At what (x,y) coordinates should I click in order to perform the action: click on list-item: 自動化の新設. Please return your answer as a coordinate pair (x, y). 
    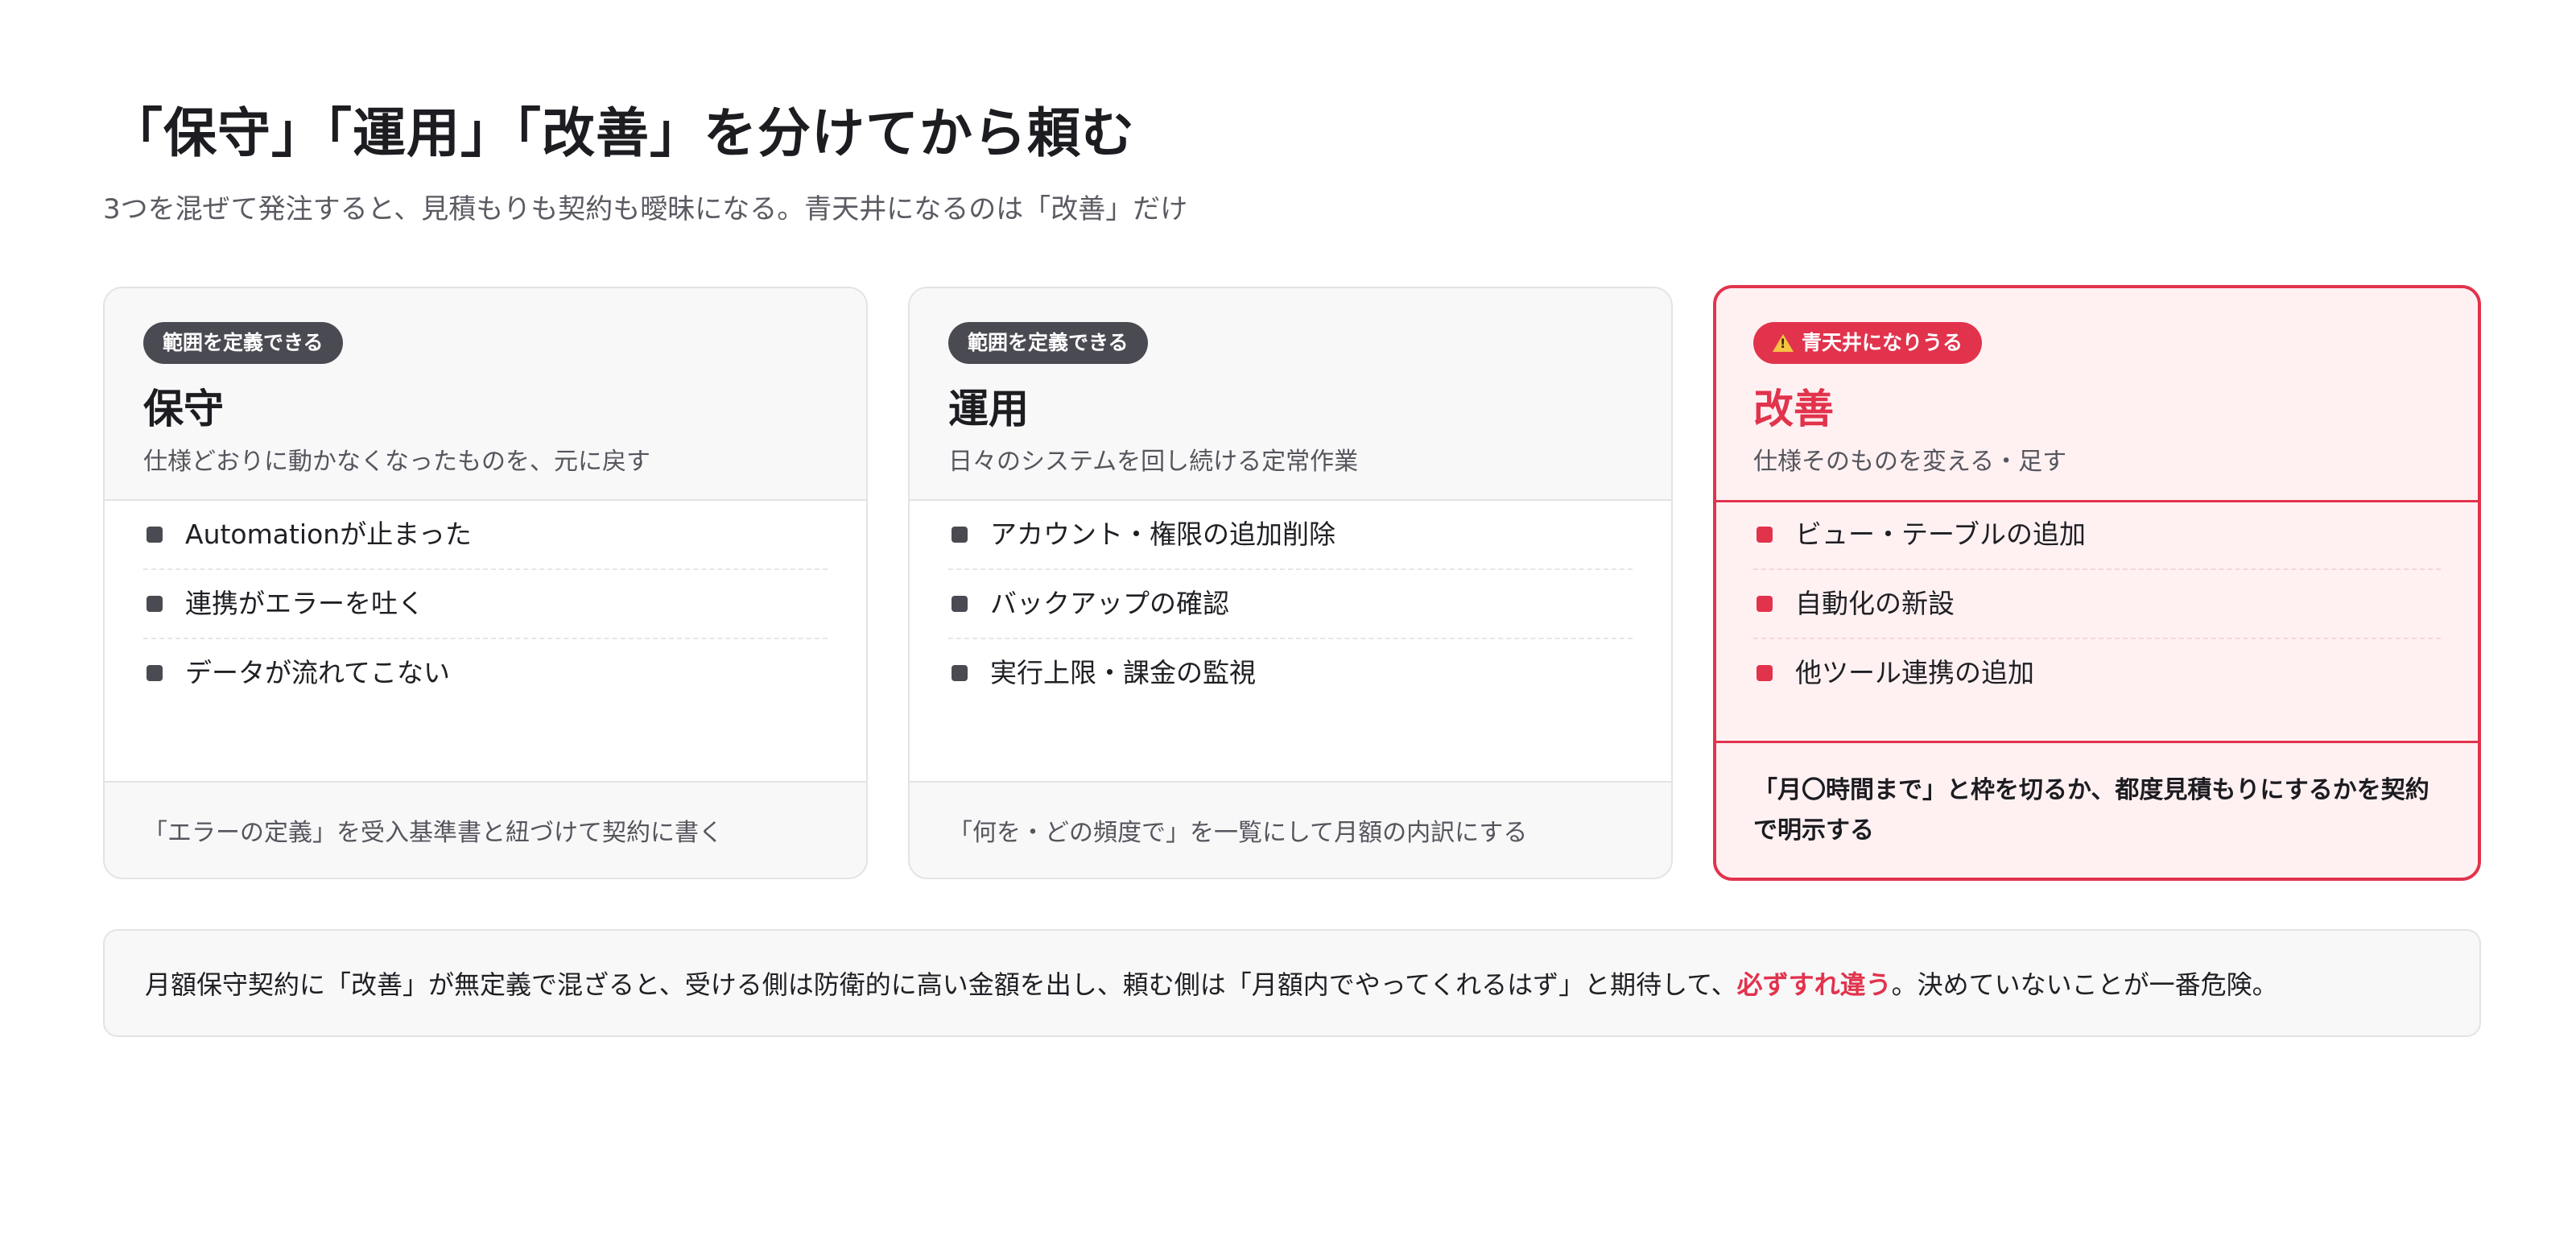
    Looking at the image, I should click on (2097, 604).